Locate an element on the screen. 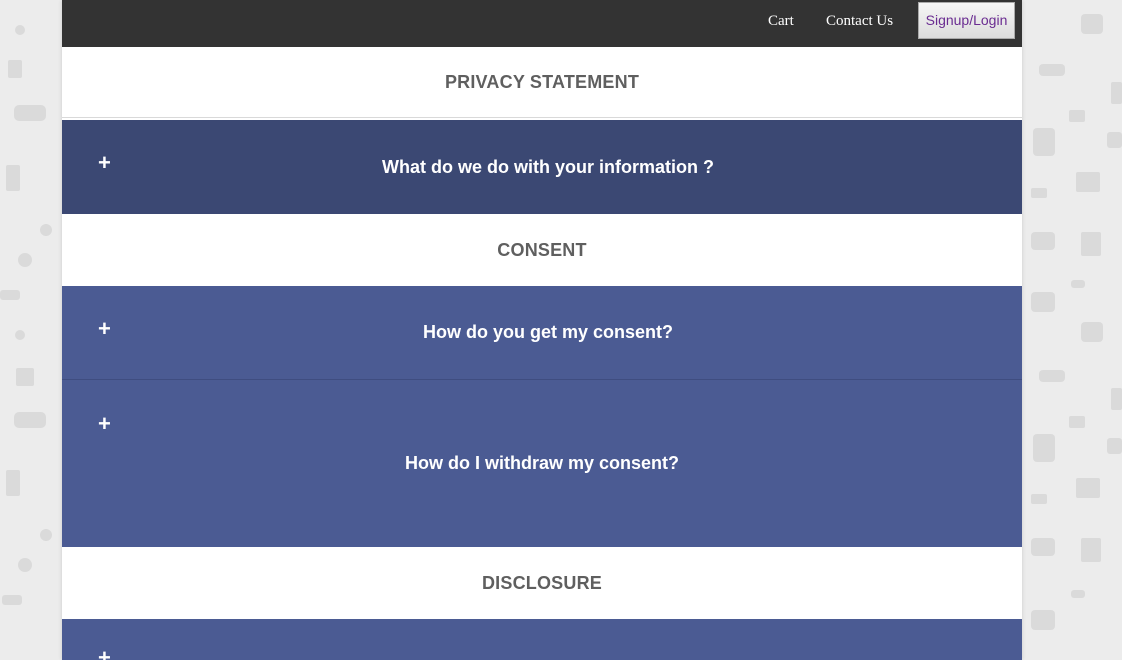 This screenshot has width=1122, height=660. disclosure-heading: DISCLOSURE is located at coordinates (542, 583).